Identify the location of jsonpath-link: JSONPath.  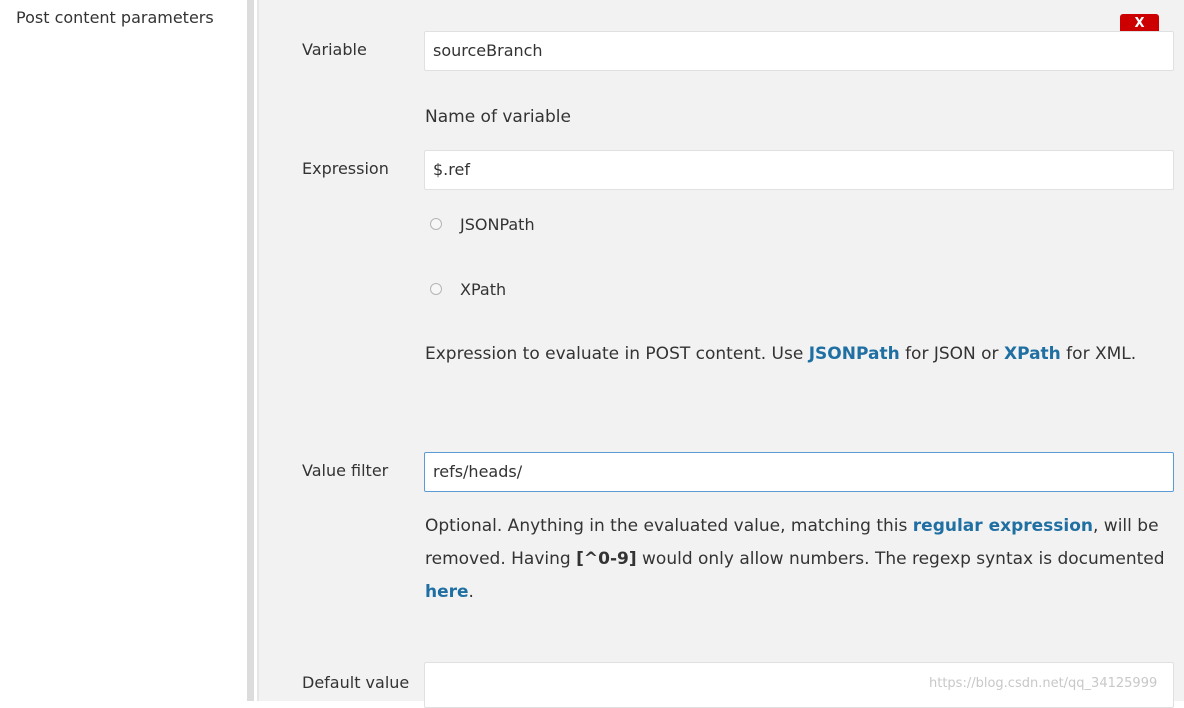
(854, 354).